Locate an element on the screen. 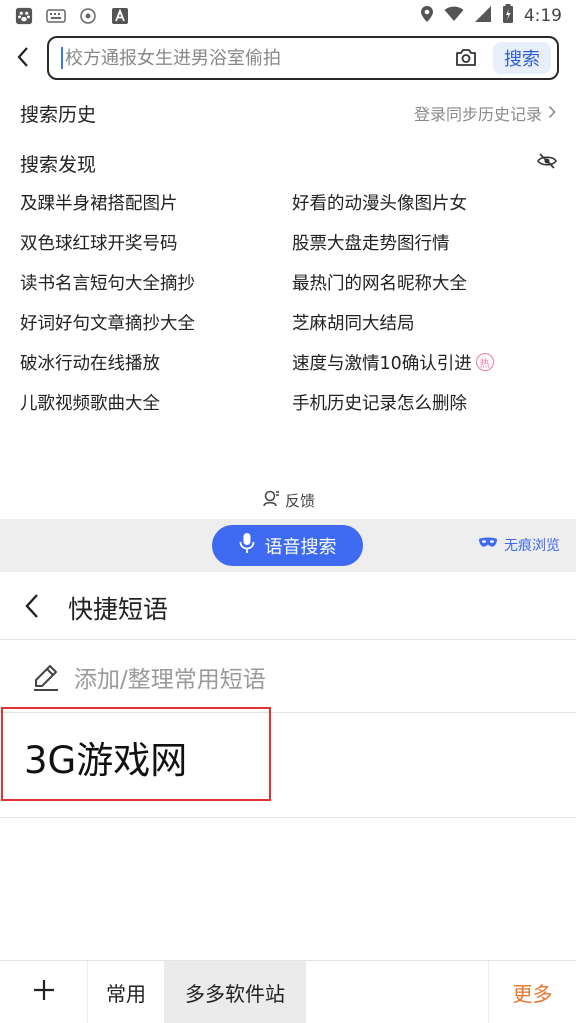  search-input is located at coordinates (255, 58).